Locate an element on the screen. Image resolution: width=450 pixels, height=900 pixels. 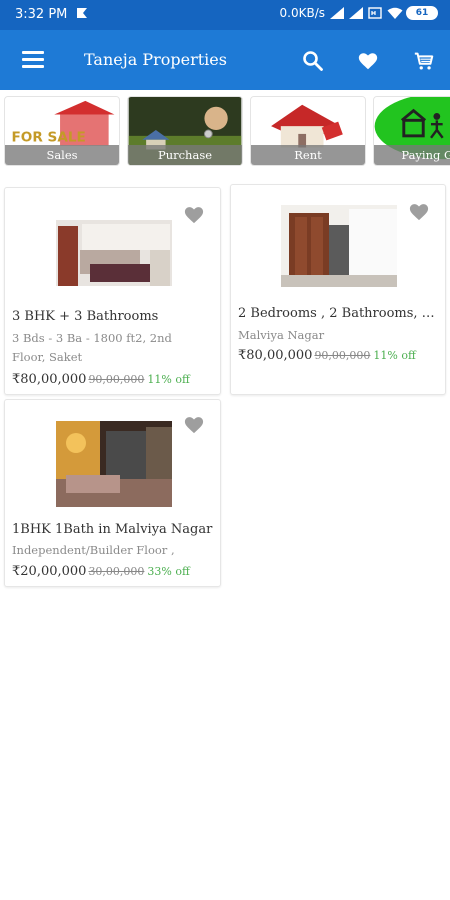
battery-indicator: 61 is located at coordinates (422, 13).